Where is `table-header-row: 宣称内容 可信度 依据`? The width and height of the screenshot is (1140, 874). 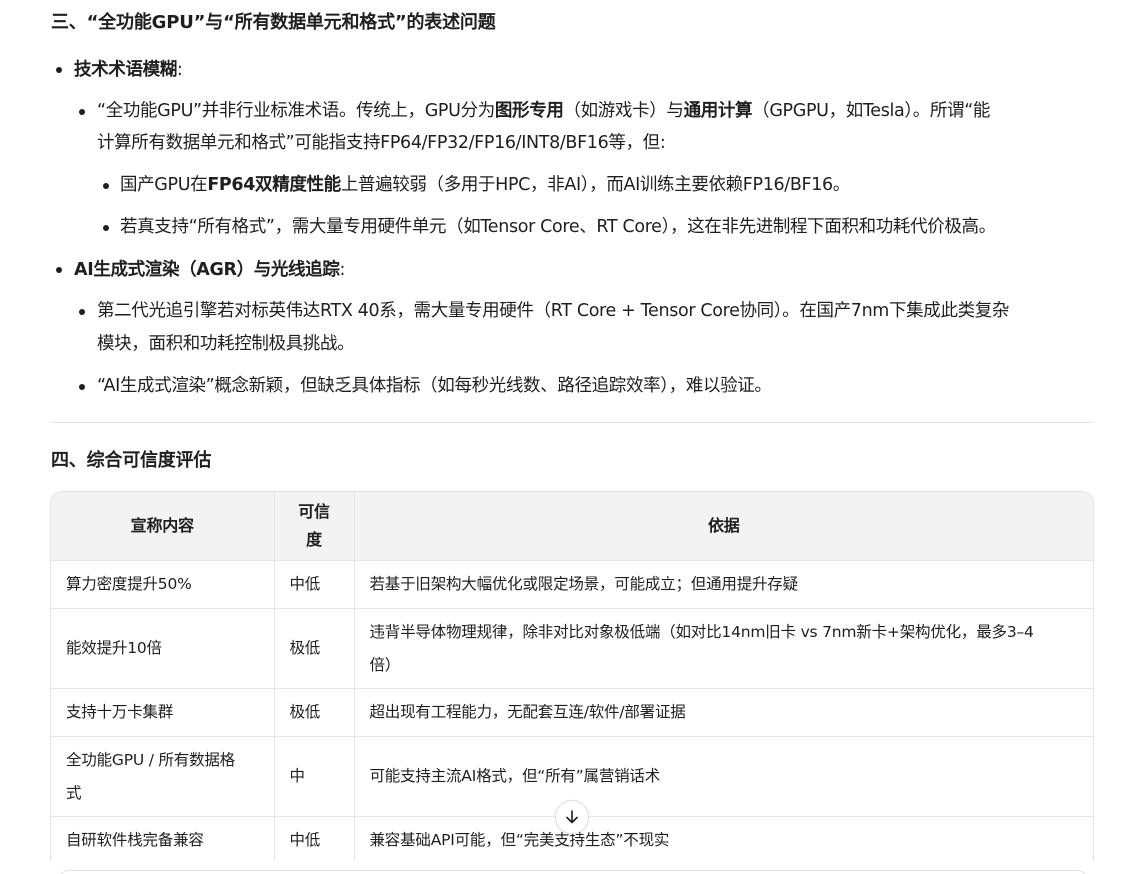 table-header-row: 宣称内容 可信度 依据 is located at coordinates (572, 526).